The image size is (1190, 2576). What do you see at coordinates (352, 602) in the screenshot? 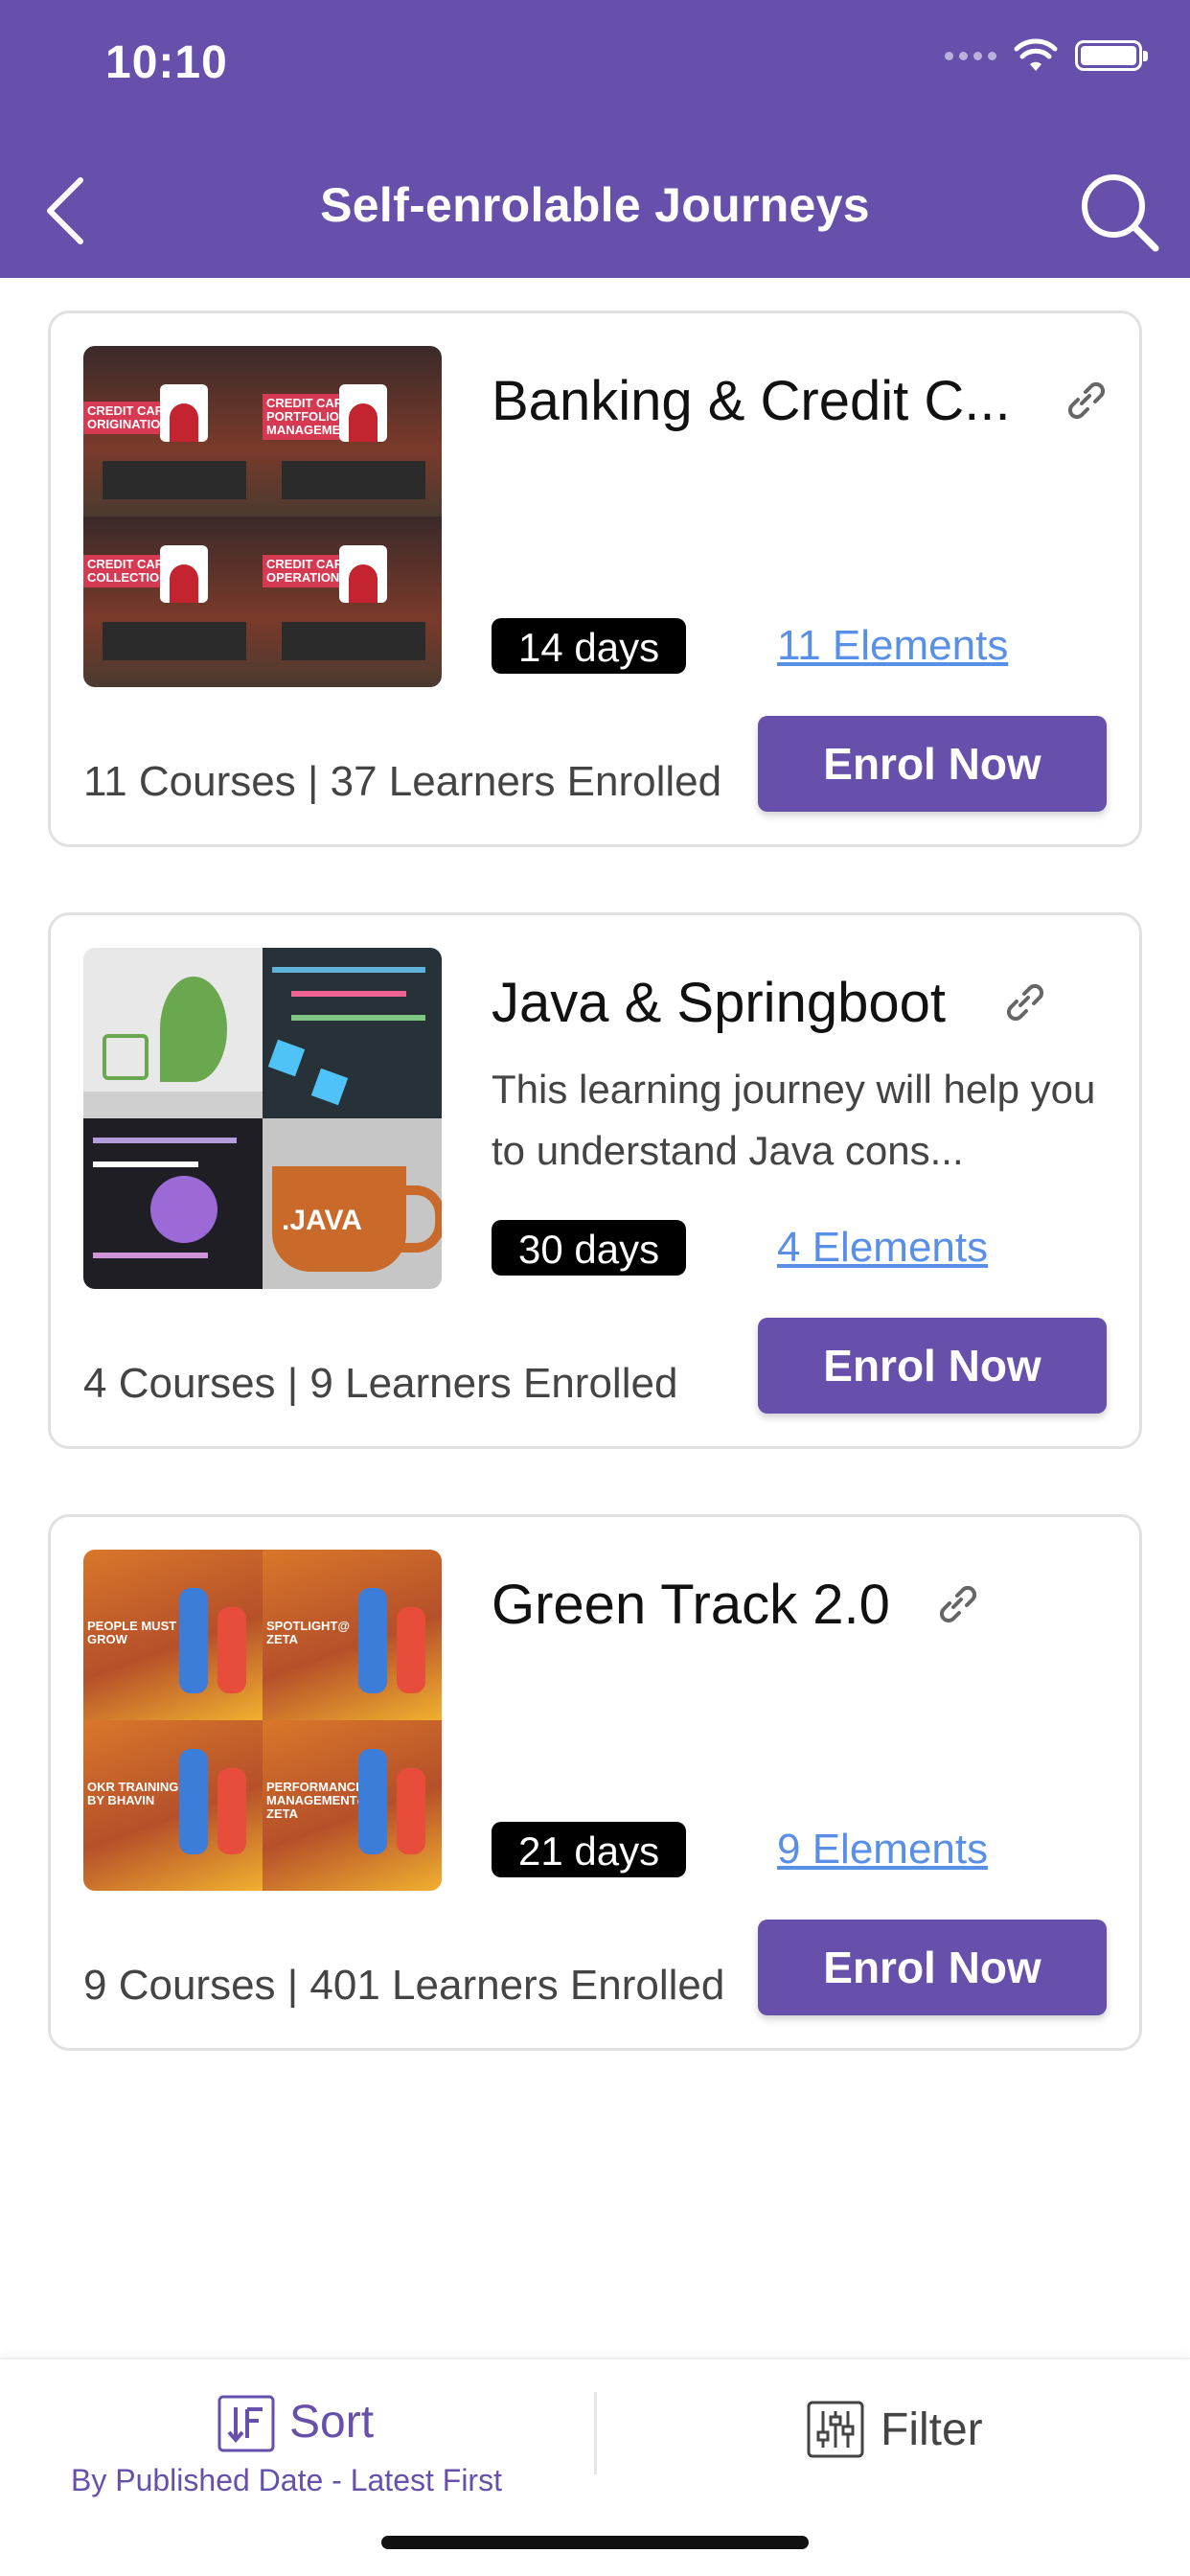
I see `thumbnail-tile: CREDIT CARDS OPERATIONS` at bounding box center [352, 602].